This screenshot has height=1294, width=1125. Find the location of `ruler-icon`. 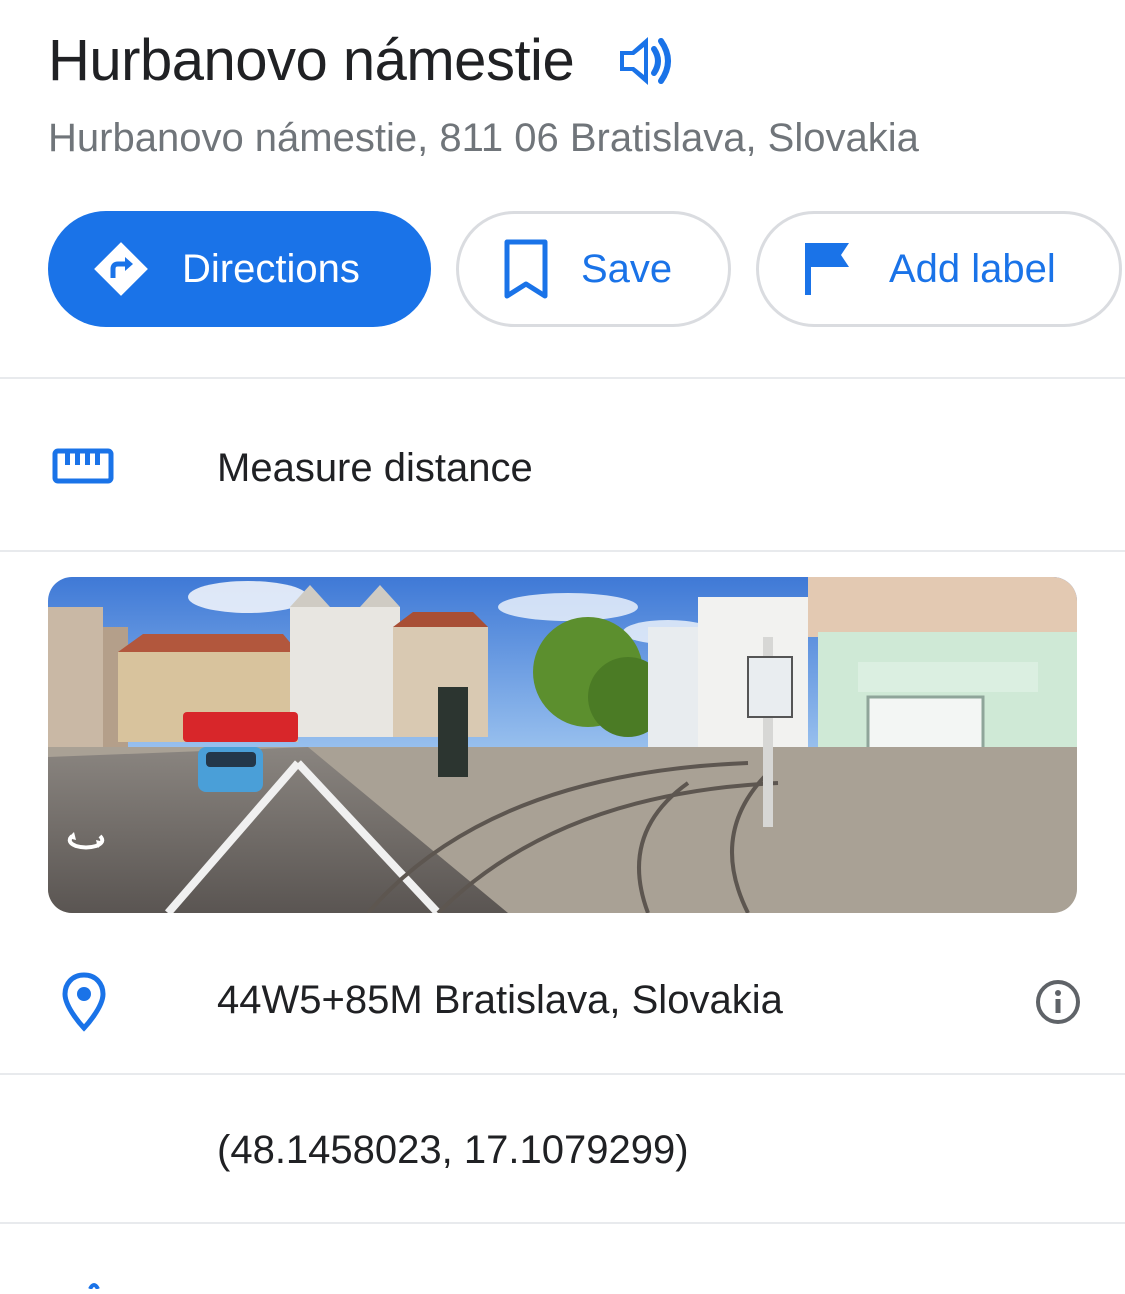

ruler-icon is located at coordinates (83, 466).